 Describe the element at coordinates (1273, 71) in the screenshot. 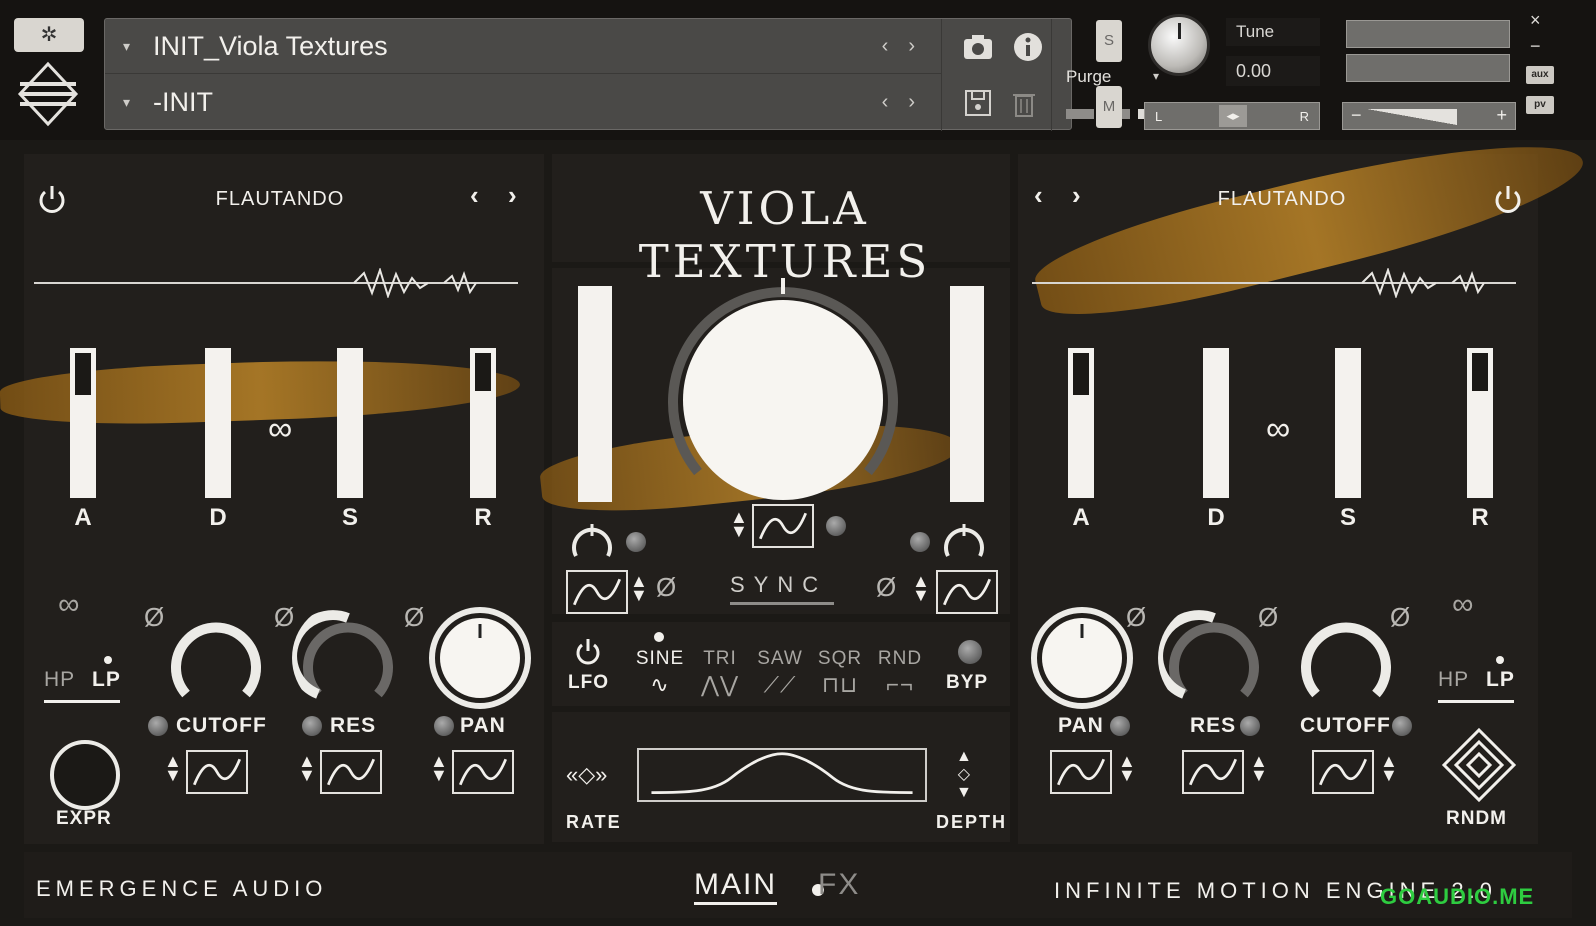

I see `tune-value: 0.00` at that location.